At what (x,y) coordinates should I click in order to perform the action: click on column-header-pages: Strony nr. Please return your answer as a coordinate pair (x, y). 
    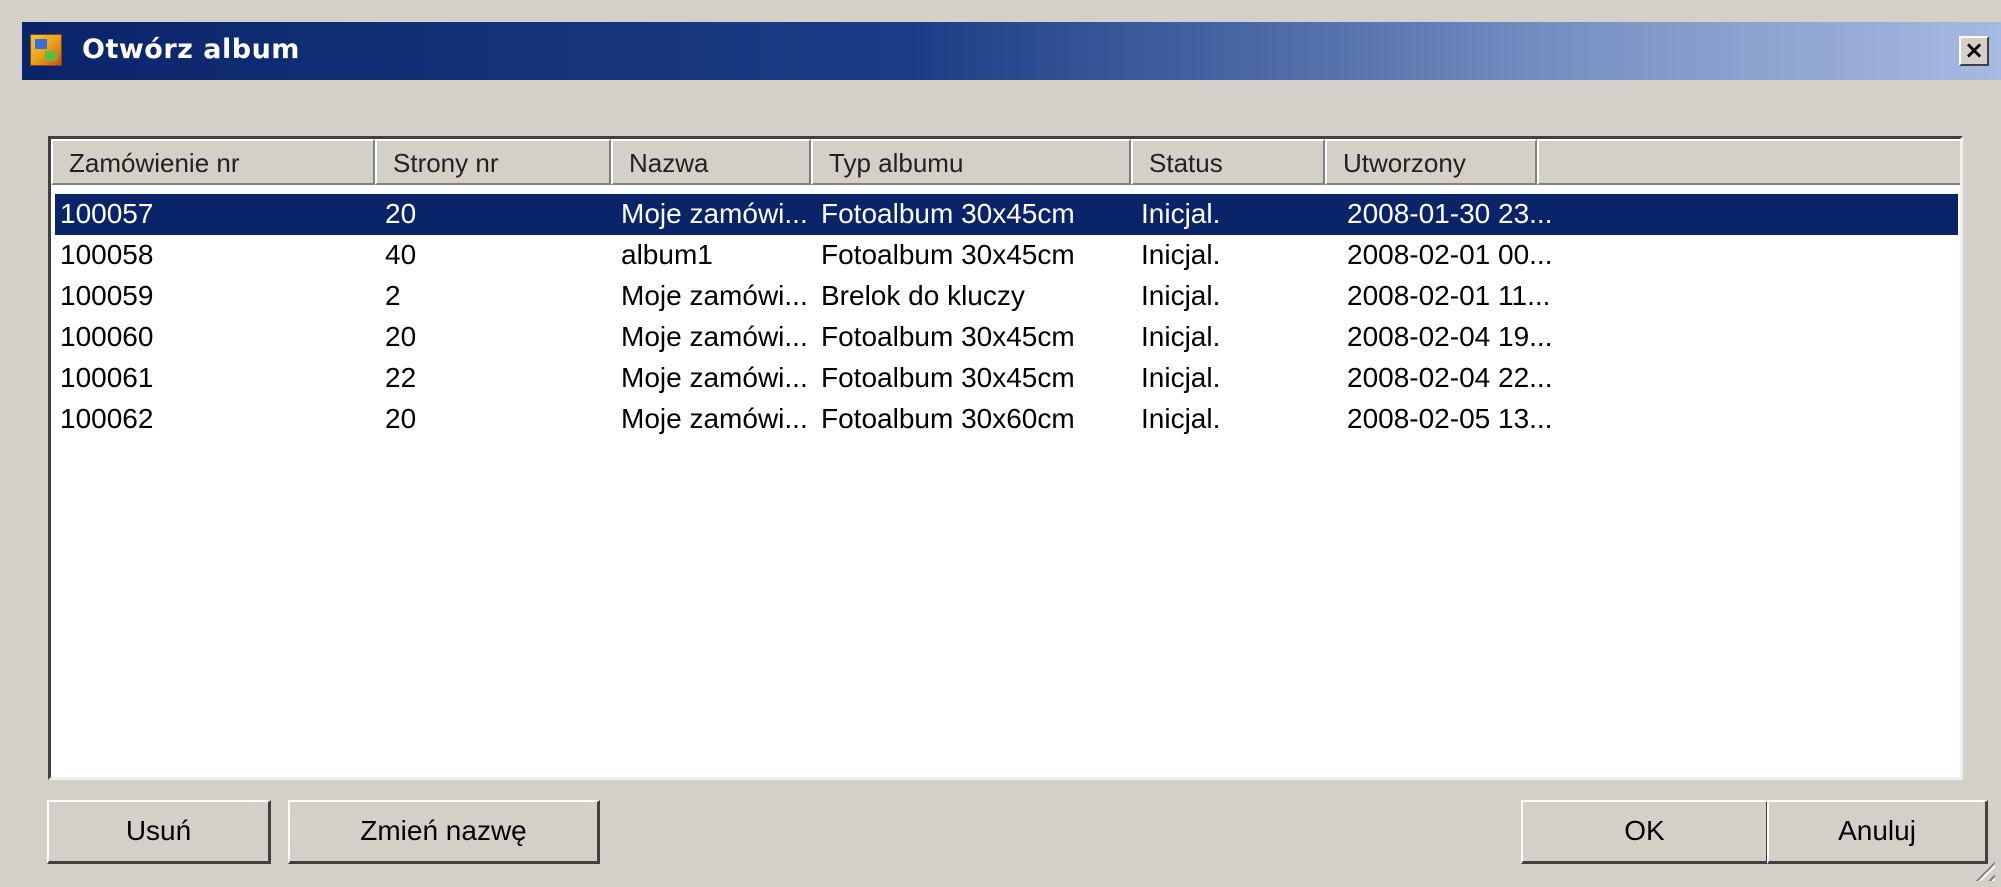
    Looking at the image, I should click on (493, 162).